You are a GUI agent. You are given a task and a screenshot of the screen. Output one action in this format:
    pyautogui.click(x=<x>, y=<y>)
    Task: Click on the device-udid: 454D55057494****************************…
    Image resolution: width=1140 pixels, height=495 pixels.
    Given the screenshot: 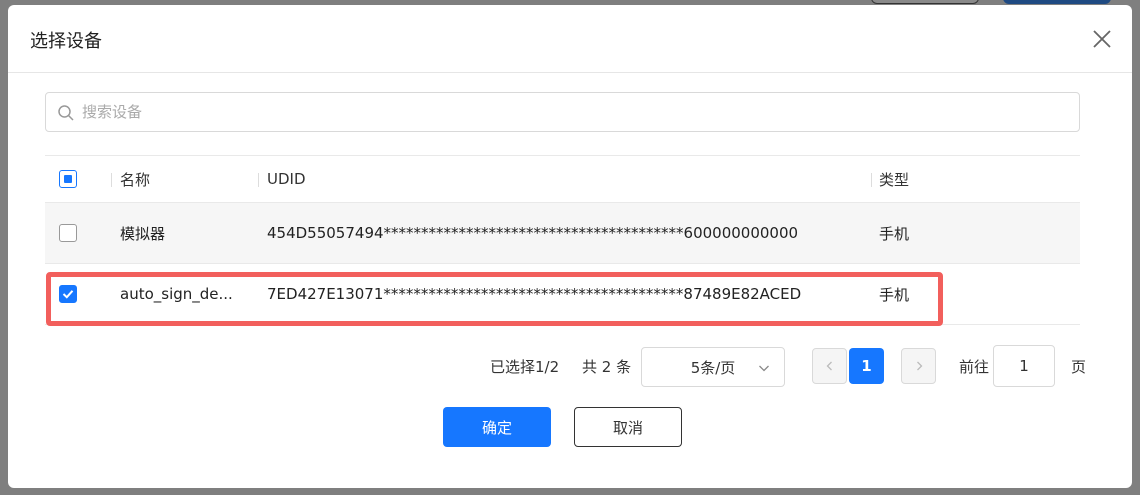 What is the action you would take?
    pyautogui.click(x=533, y=233)
    